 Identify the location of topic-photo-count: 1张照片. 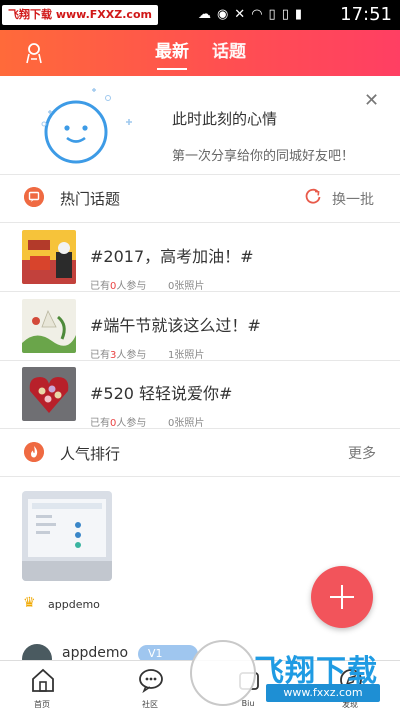
(186, 355).